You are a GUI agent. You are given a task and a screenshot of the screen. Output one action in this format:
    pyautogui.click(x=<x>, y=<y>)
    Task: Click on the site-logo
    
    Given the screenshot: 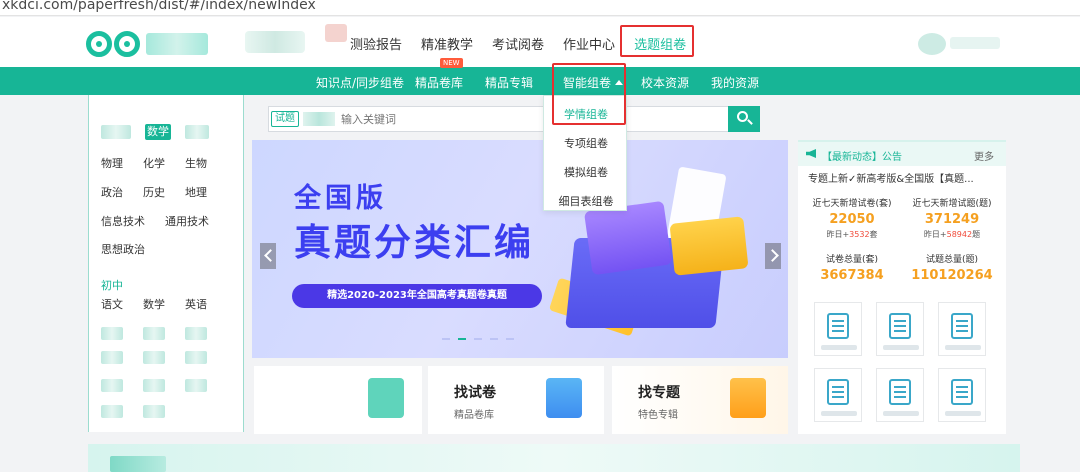 What is the action you would take?
    pyautogui.click(x=149, y=43)
    